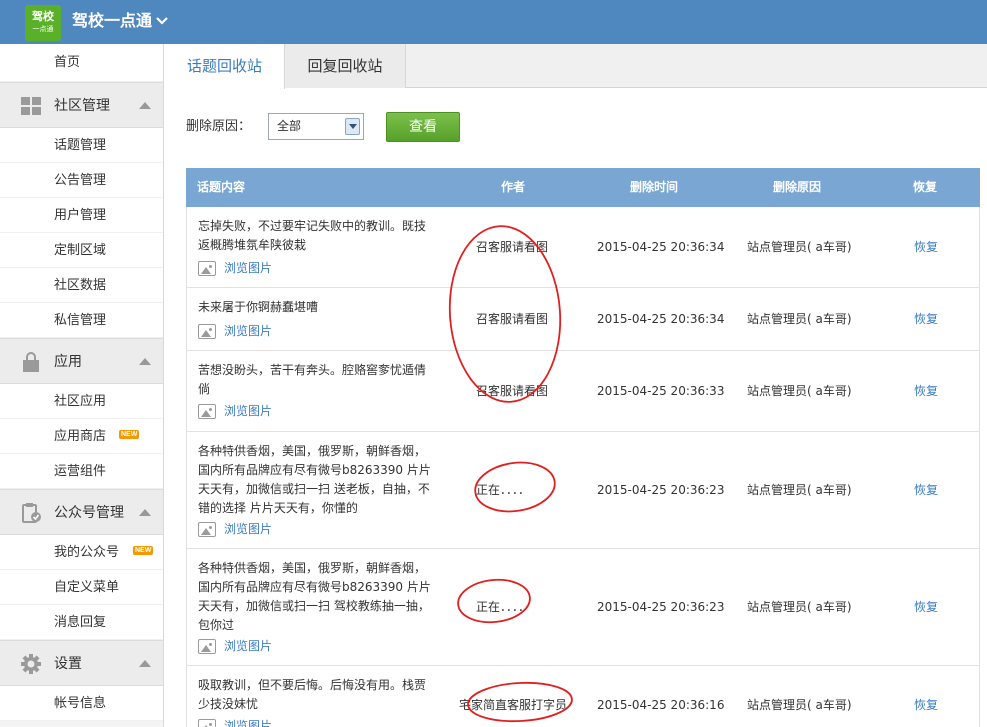  Describe the element at coordinates (81, 215) in the screenshot. I see `sidebar-item-user-manage: 用户管理` at that location.